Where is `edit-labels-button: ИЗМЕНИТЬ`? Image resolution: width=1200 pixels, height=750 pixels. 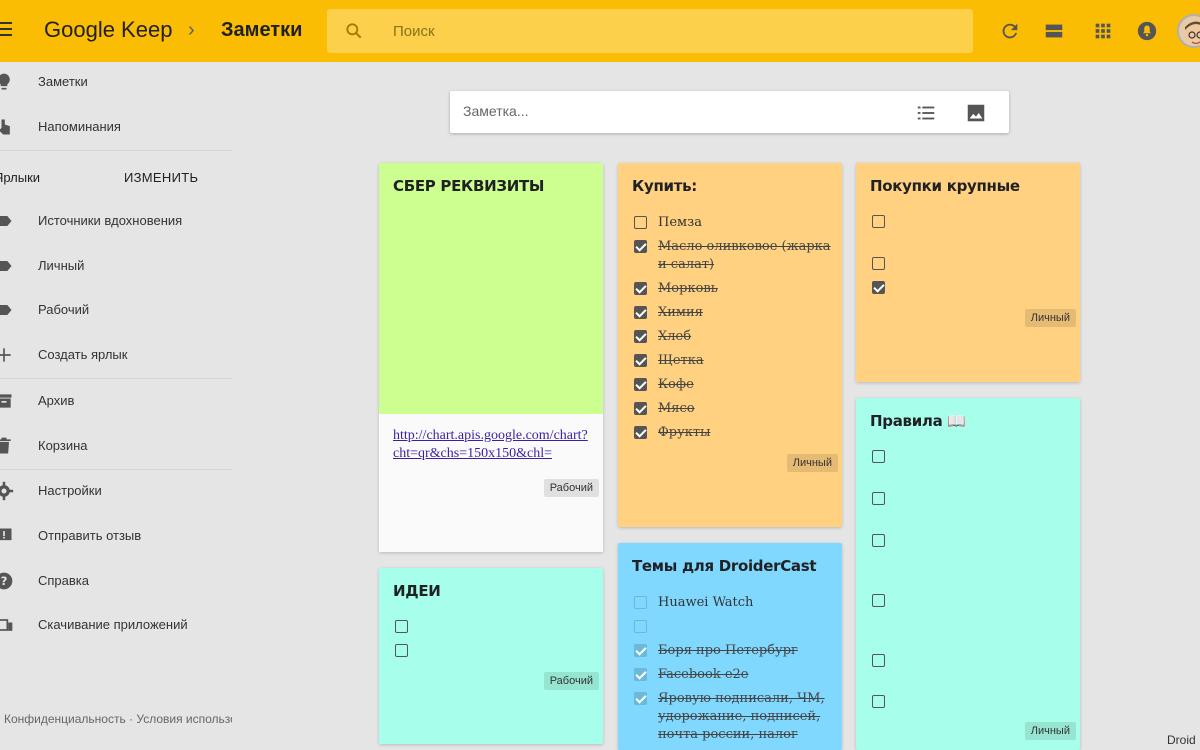 edit-labels-button: ИЗМЕНИТЬ is located at coordinates (161, 177).